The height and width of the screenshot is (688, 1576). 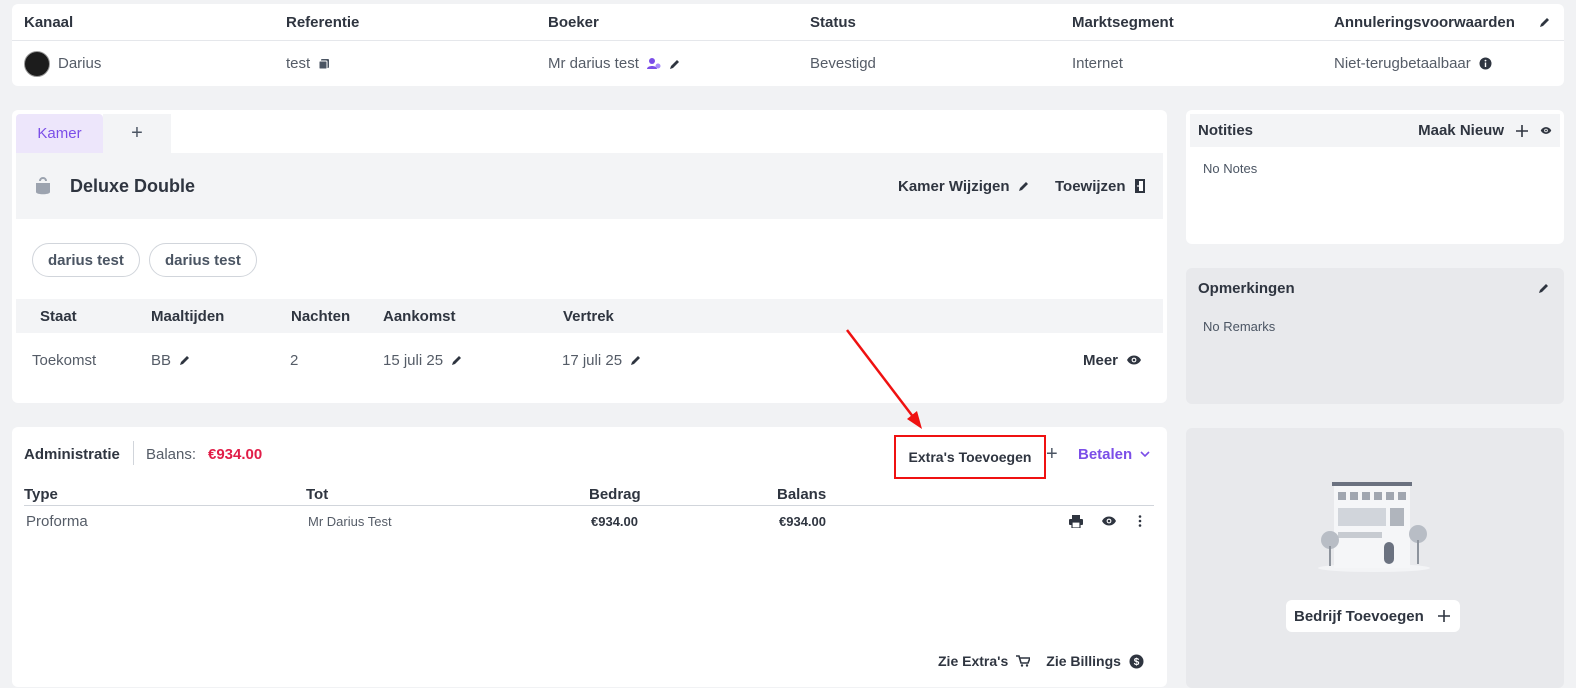 What do you see at coordinates (235, 454) in the screenshot?
I see `balance-value: €934.00` at bounding box center [235, 454].